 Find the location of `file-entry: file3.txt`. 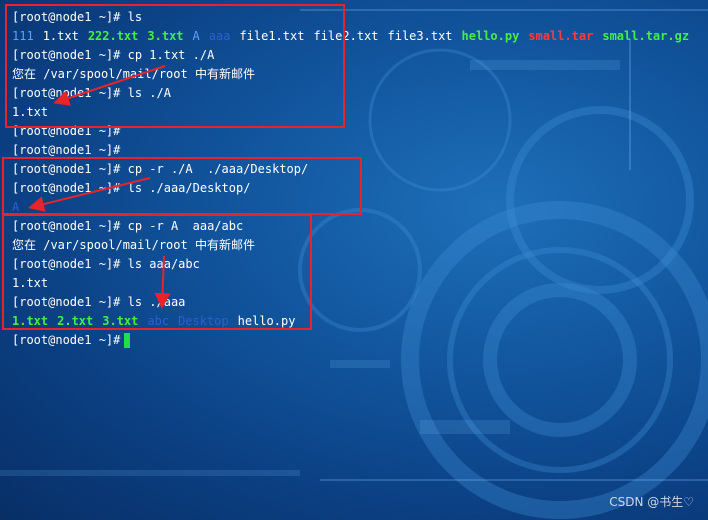

file-entry: file3.txt is located at coordinates (420, 36).